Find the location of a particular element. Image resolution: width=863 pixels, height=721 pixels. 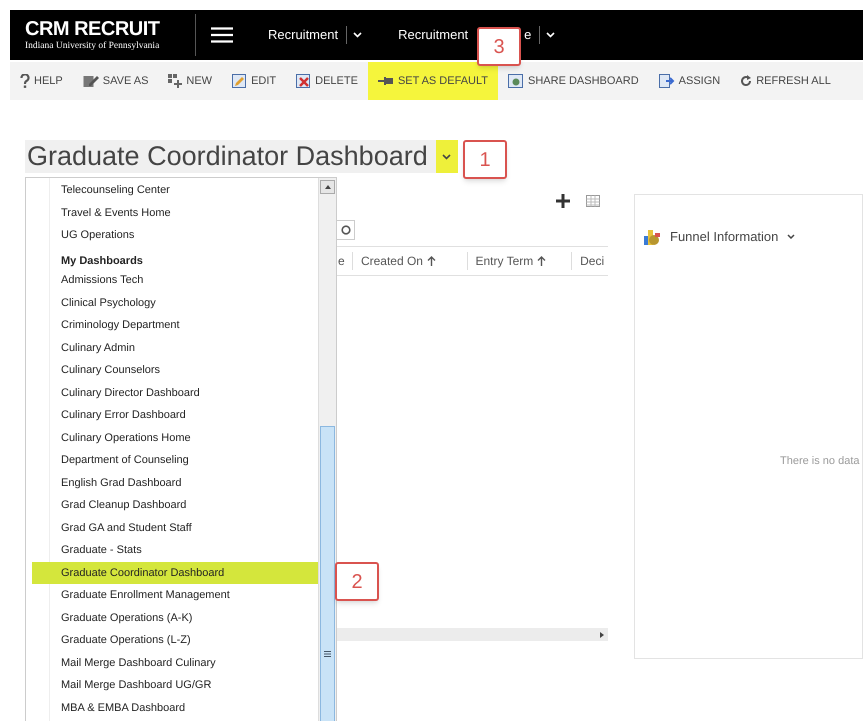

dashboard-option: Criminology Department is located at coordinates (175, 325).